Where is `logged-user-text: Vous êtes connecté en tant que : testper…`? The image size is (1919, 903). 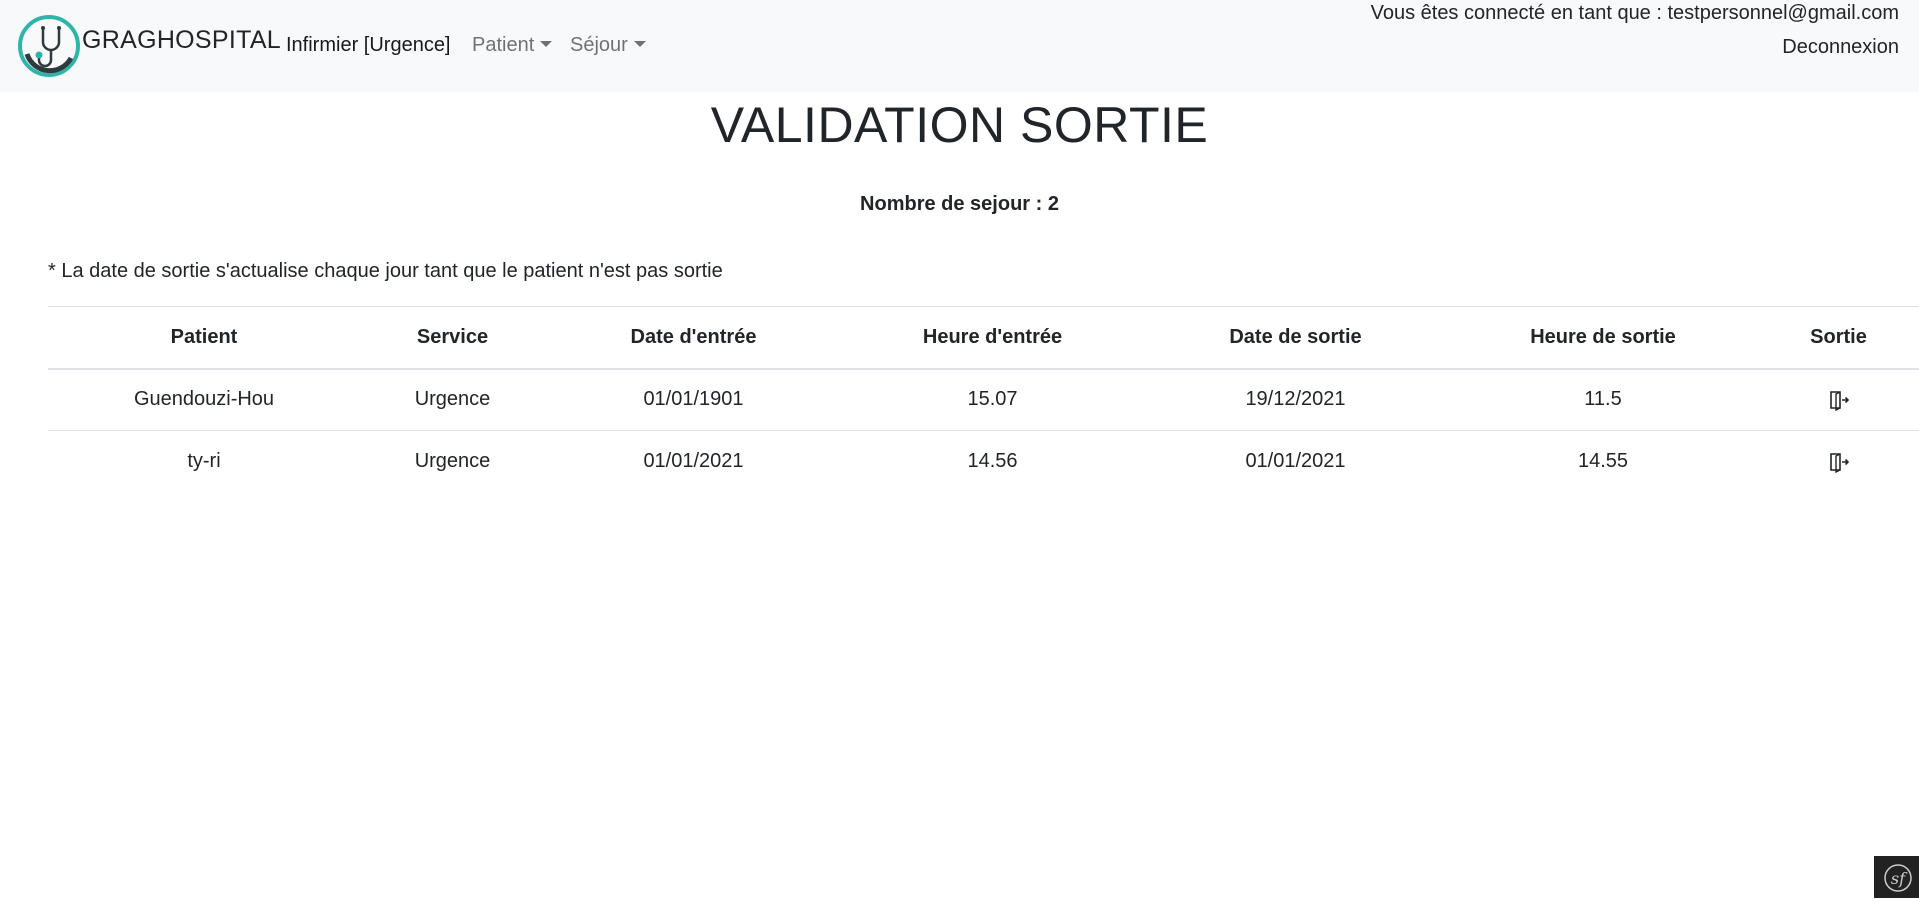 logged-user-text: Vous êtes connecté en tant que : testper… is located at coordinates (1634, 13).